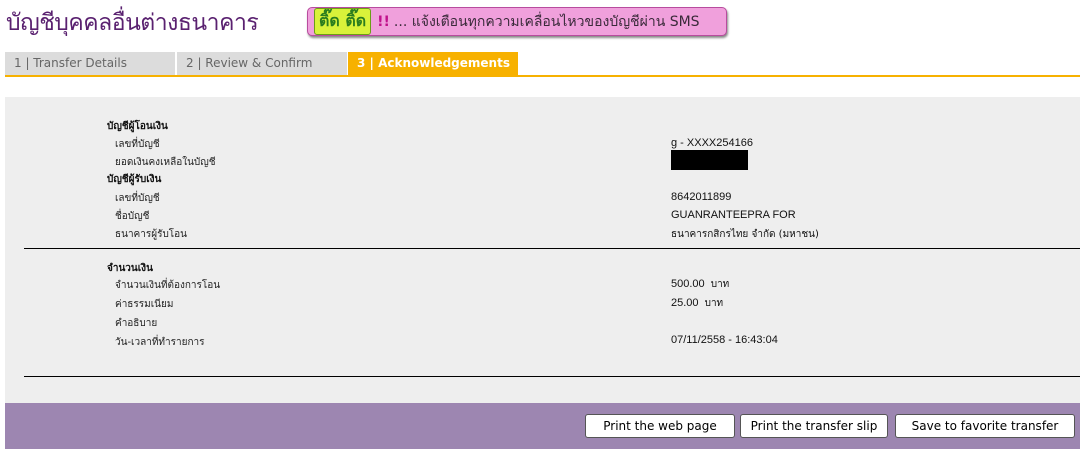 The height and width of the screenshot is (458, 1080). What do you see at coordinates (724, 340) in the screenshot?
I see `datetime-value: 07/11/2558 - 16:43:04` at bounding box center [724, 340].